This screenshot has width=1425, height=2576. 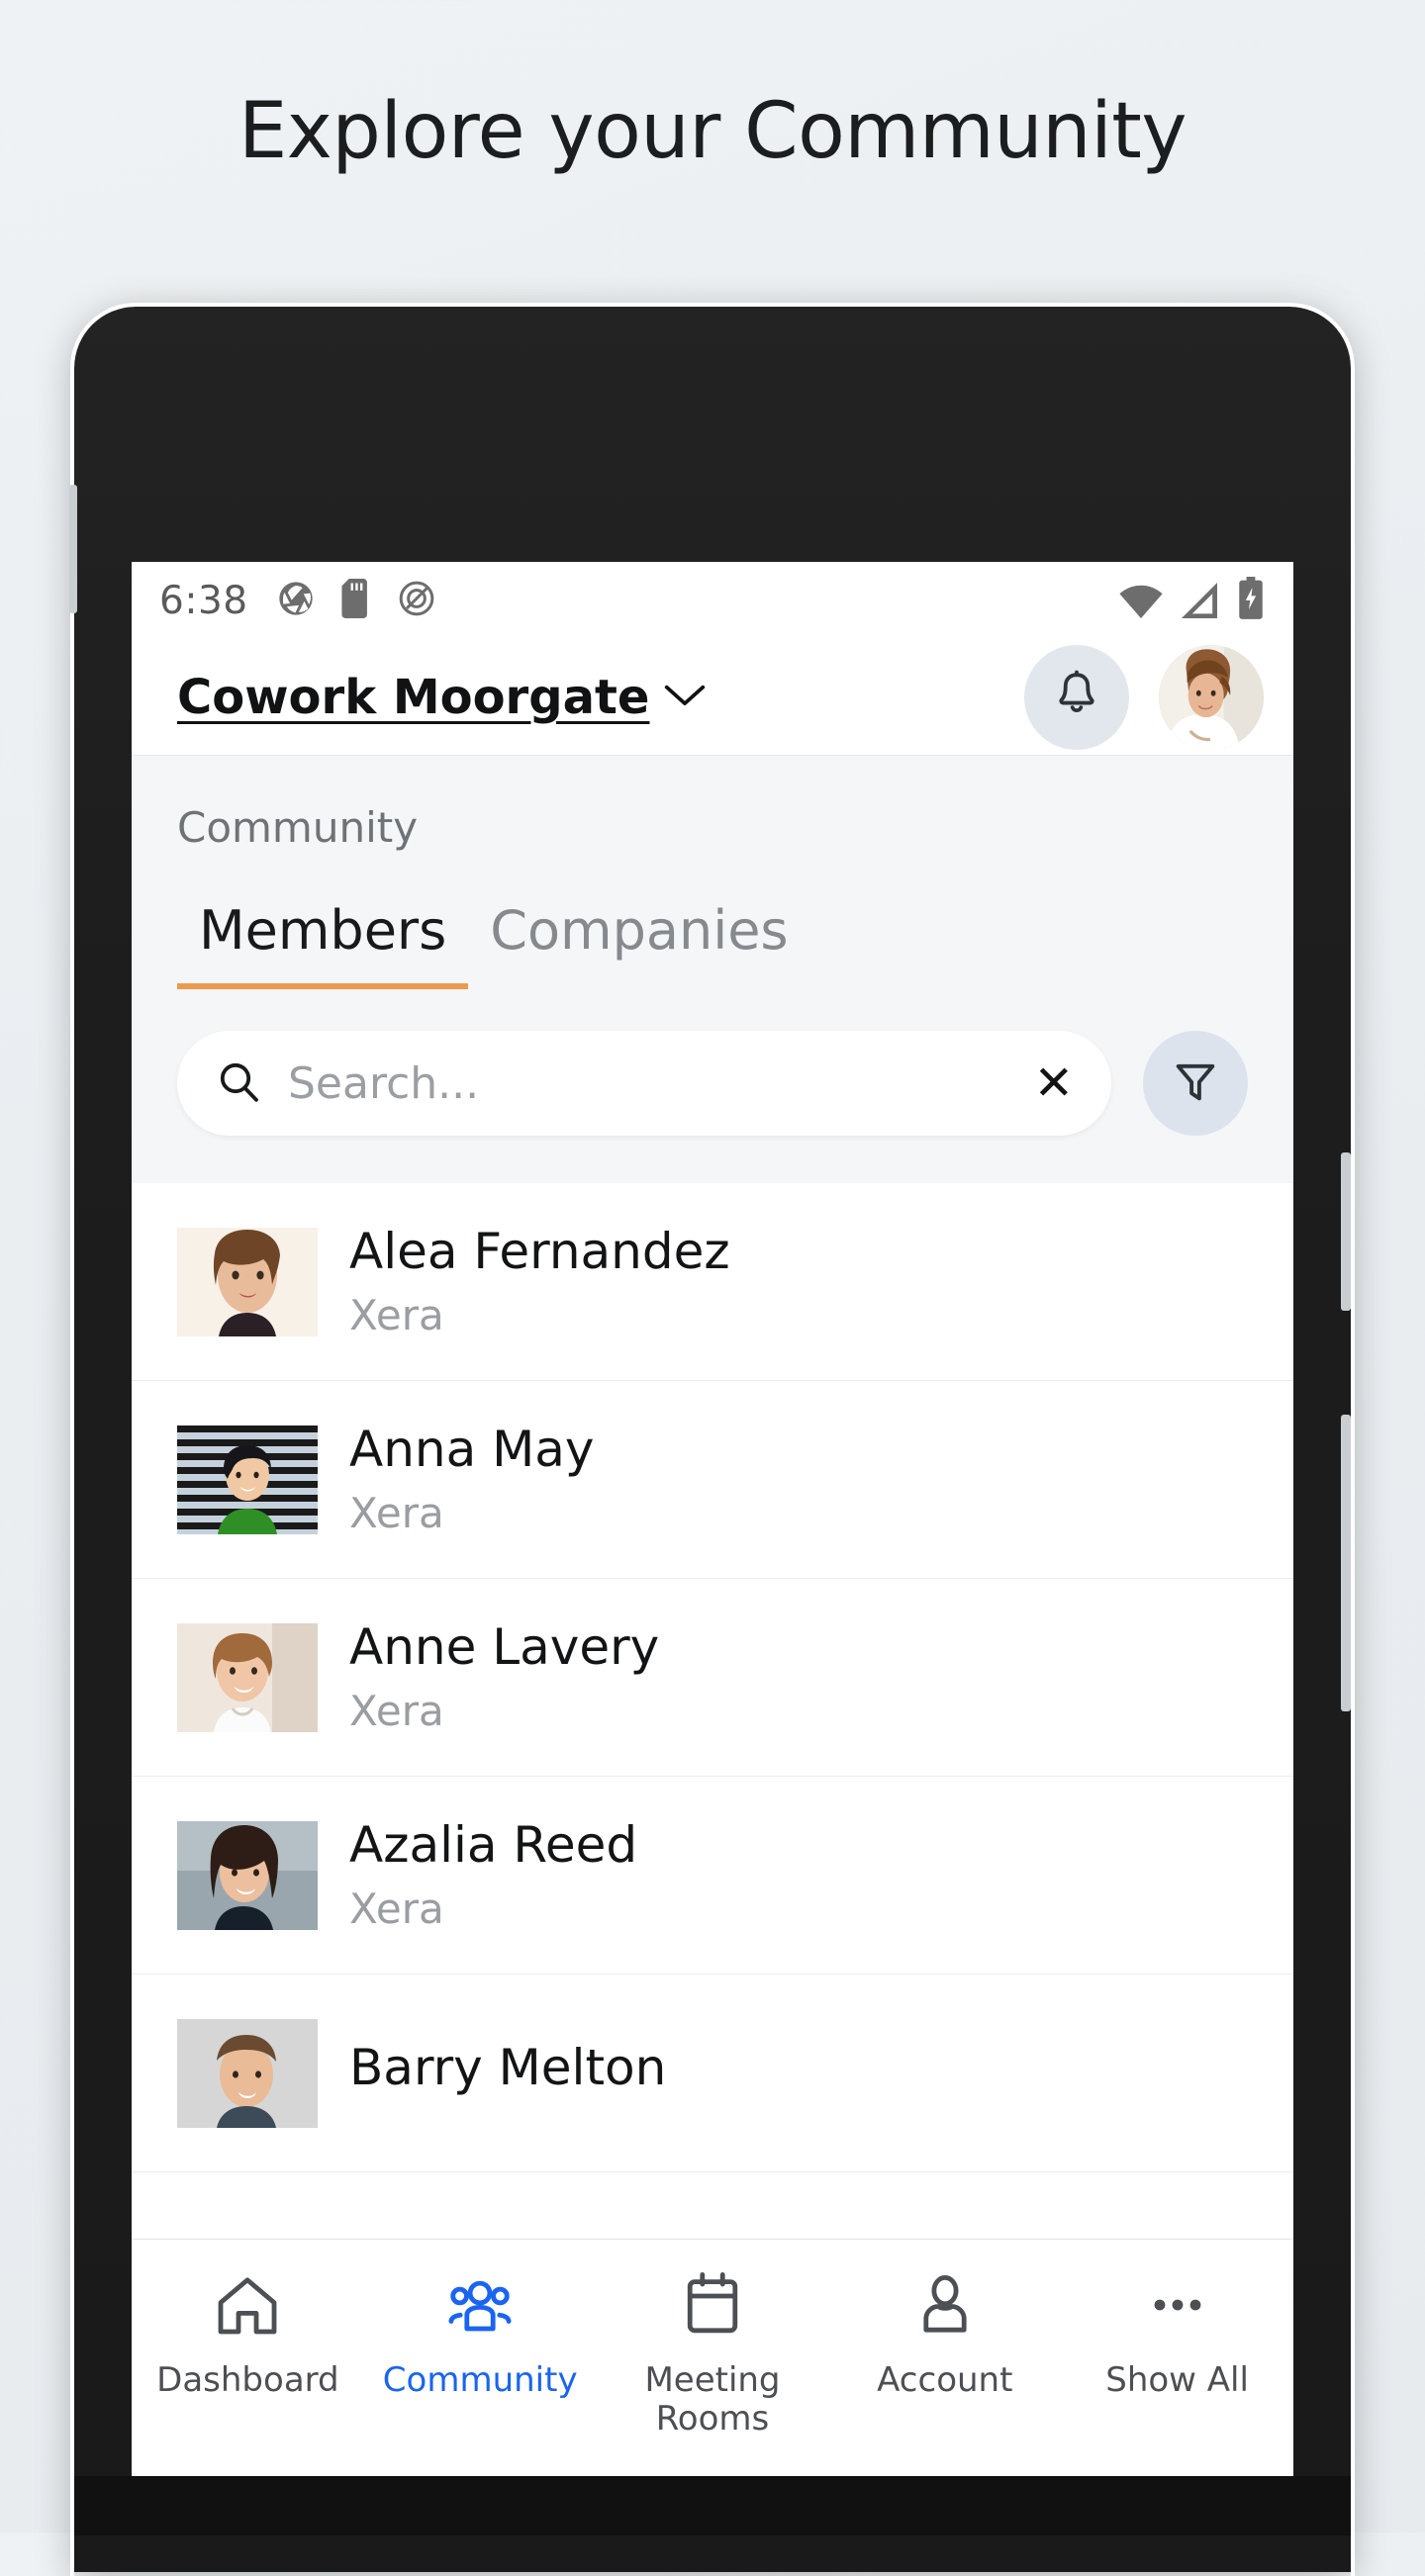 I want to click on list-item: Anne Lavery Xera, so click(x=712, y=1678).